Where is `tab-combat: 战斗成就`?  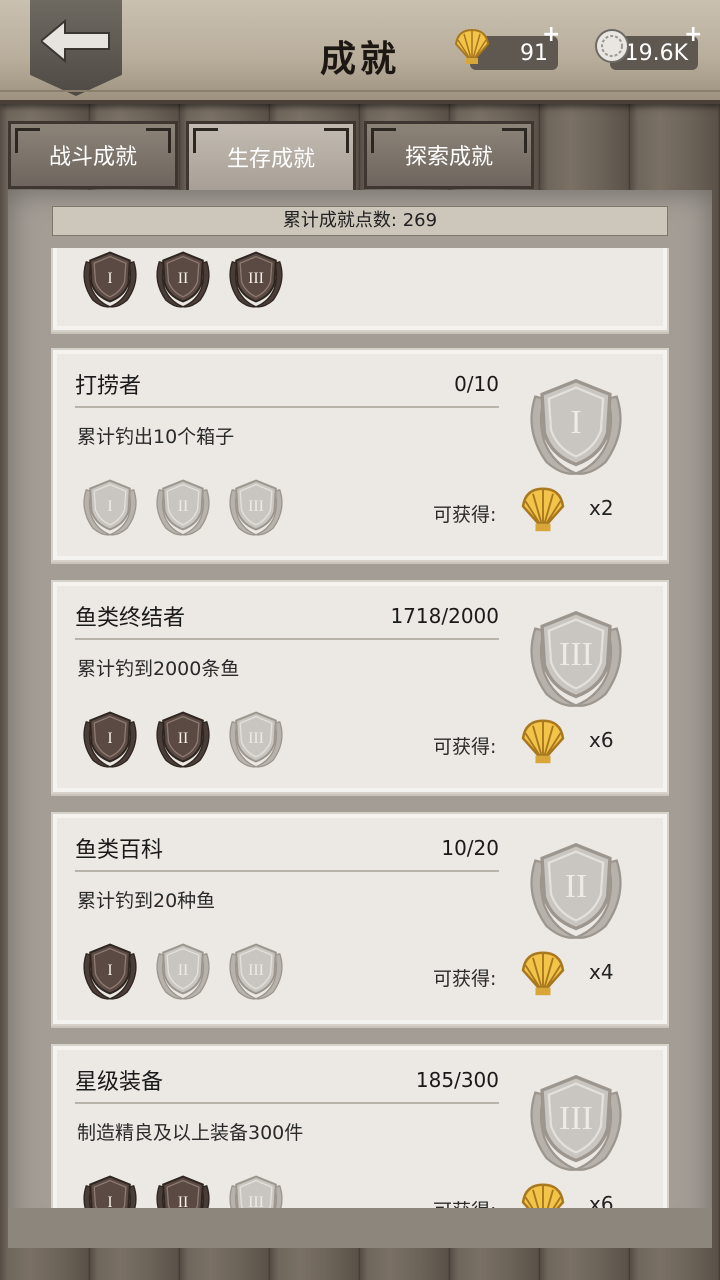
tab-combat: 战斗成就 is located at coordinates (93, 155).